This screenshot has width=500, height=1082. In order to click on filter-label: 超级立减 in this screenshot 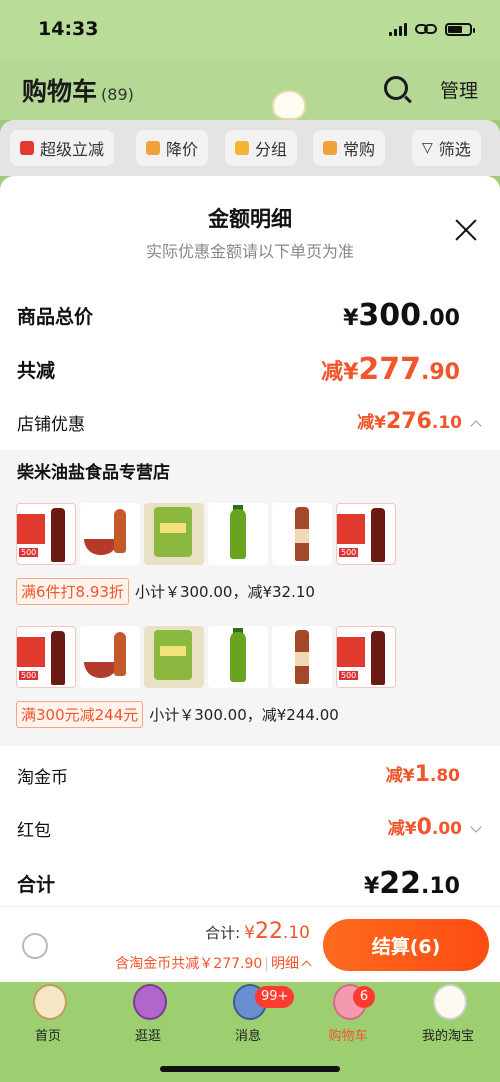, I will do `click(72, 149)`.